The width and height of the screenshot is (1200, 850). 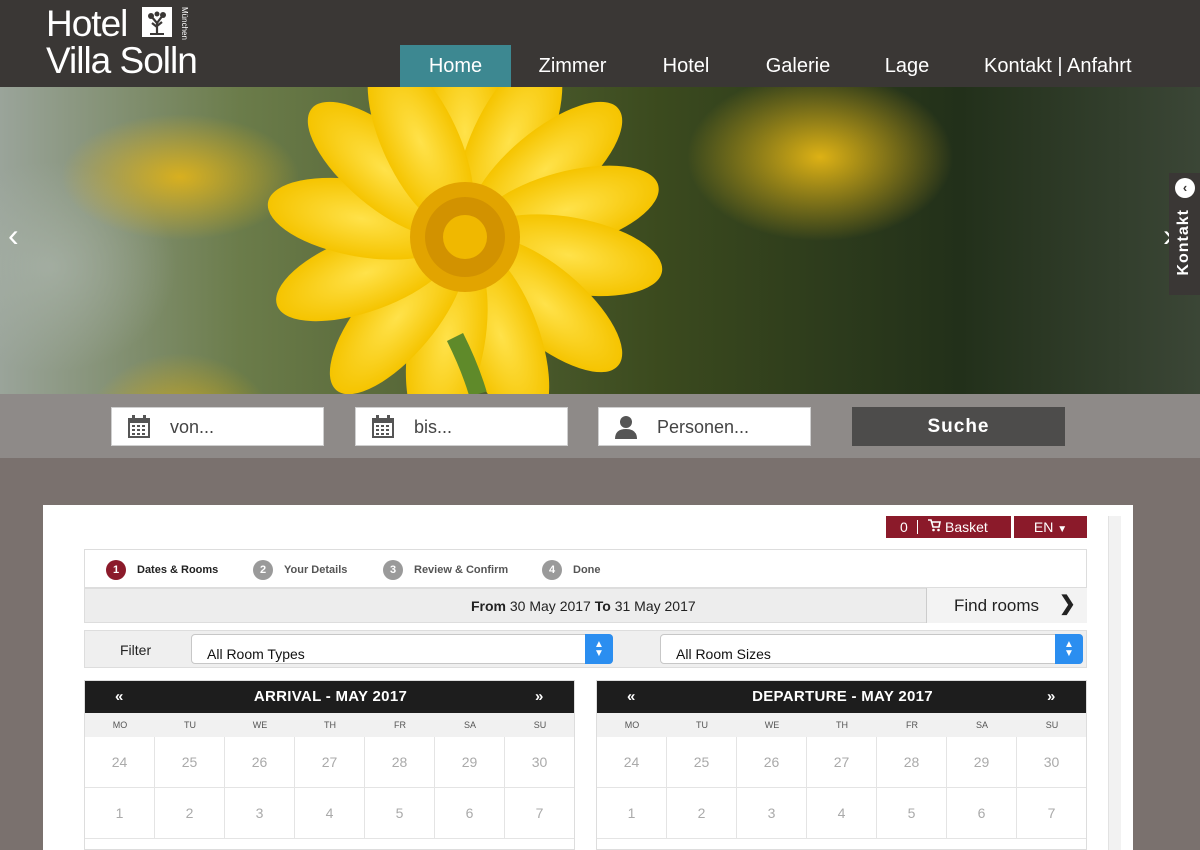 What do you see at coordinates (1114, 683) in the screenshot?
I see `panel-scrollbar` at bounding box center [1114, 683].